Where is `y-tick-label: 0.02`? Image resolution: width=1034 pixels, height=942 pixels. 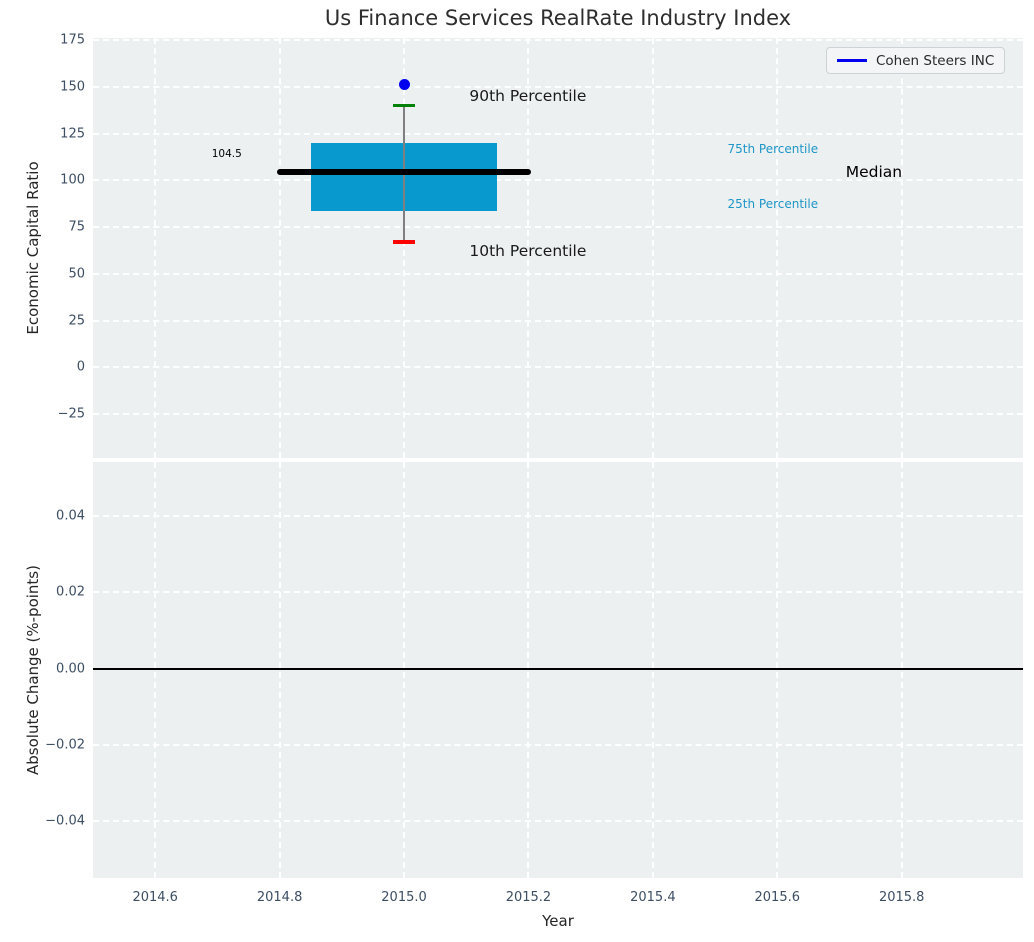
y-tick-label: 0.02 is located at coordinates (70, 592).